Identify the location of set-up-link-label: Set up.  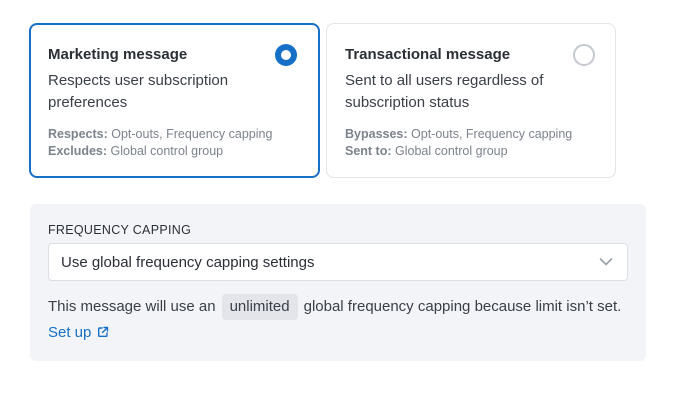
(70, 332).